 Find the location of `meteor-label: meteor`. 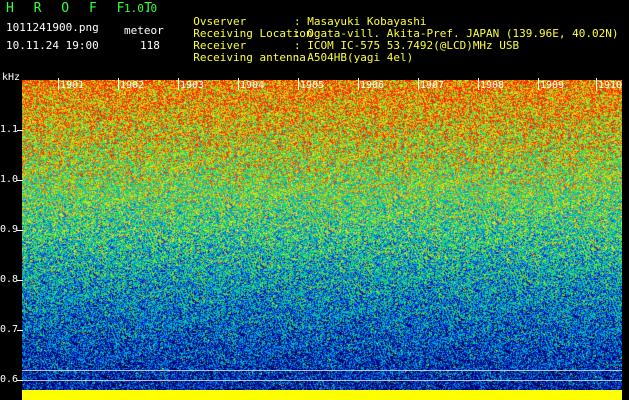

meteor-label: meteor is located at coordinates (144, 30).